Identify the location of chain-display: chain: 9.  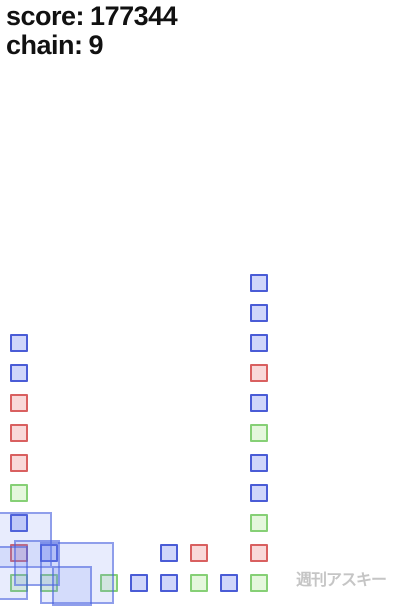
(91, 45).